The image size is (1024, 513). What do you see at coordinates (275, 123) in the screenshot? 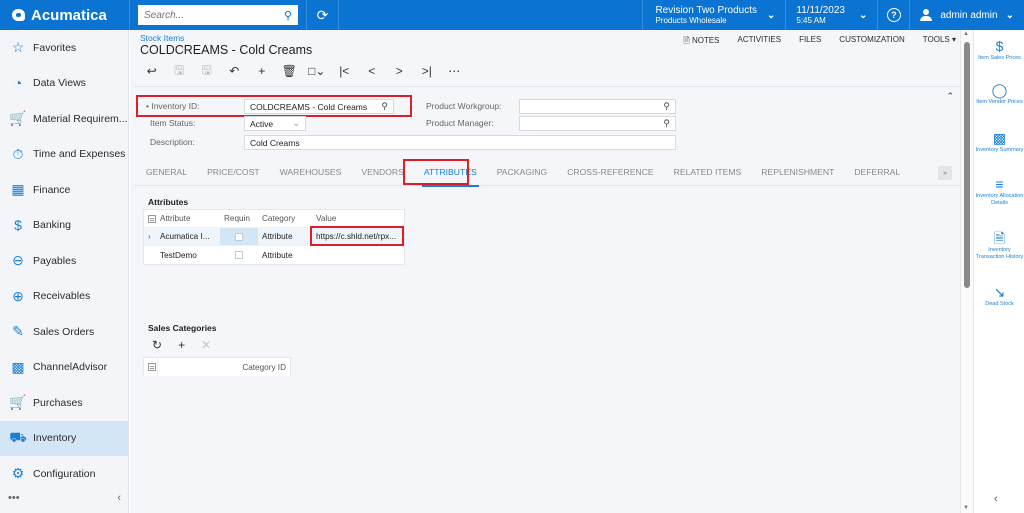
I see `item-status-select: Active ⌄` at bounding box center [275, 123].